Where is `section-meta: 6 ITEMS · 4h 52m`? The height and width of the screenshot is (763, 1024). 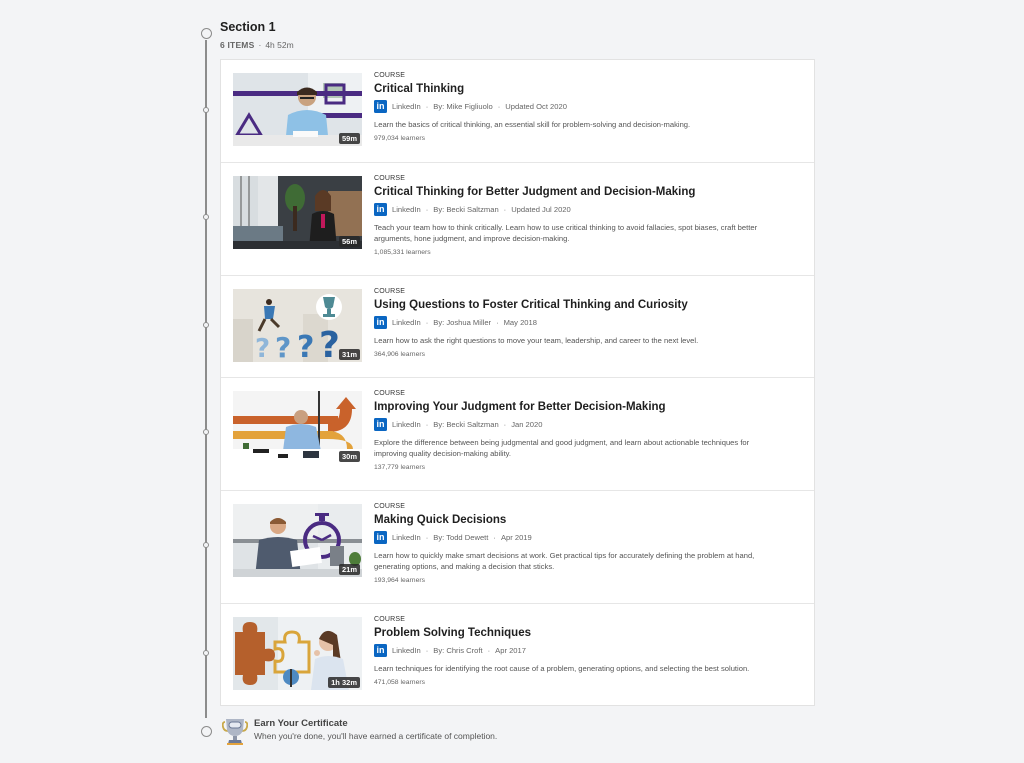 section-meta: 6 ITEMS · 4h 52m is located at coordinates (257, 45).